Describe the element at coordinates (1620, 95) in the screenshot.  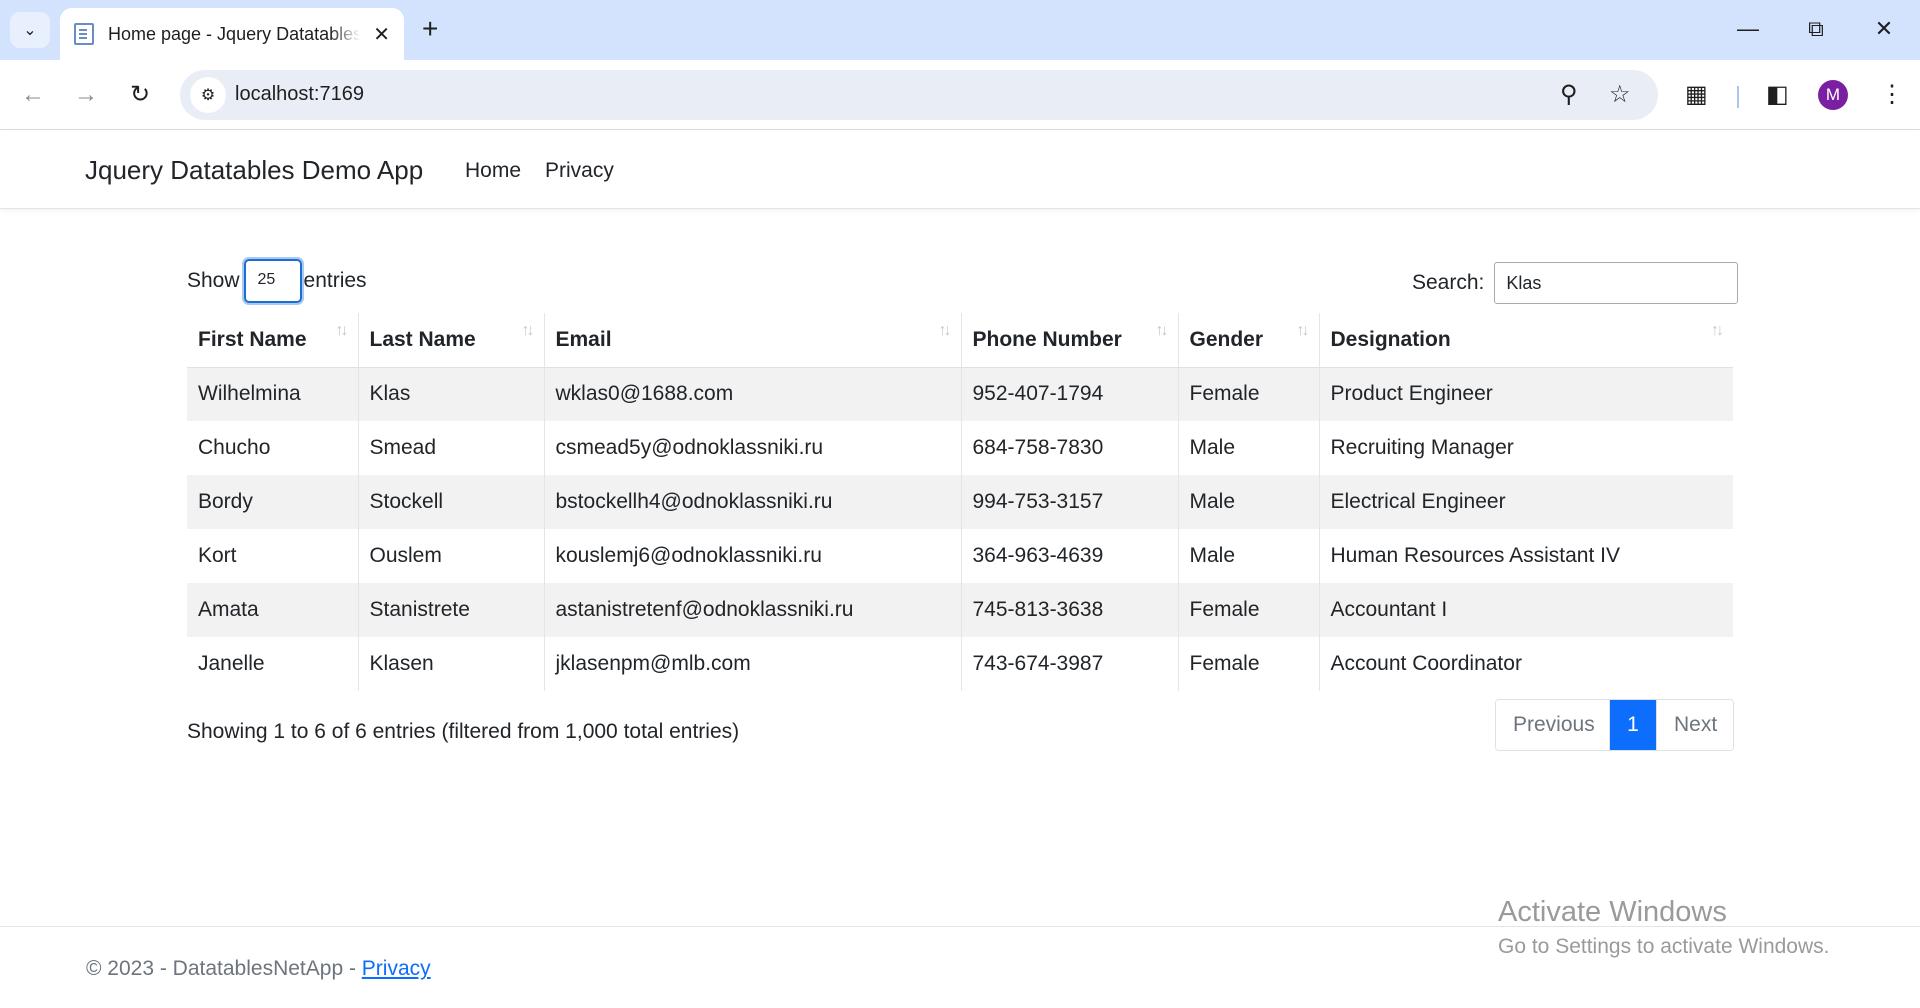
I see `bookmark-star-icon: ☆` at that location.